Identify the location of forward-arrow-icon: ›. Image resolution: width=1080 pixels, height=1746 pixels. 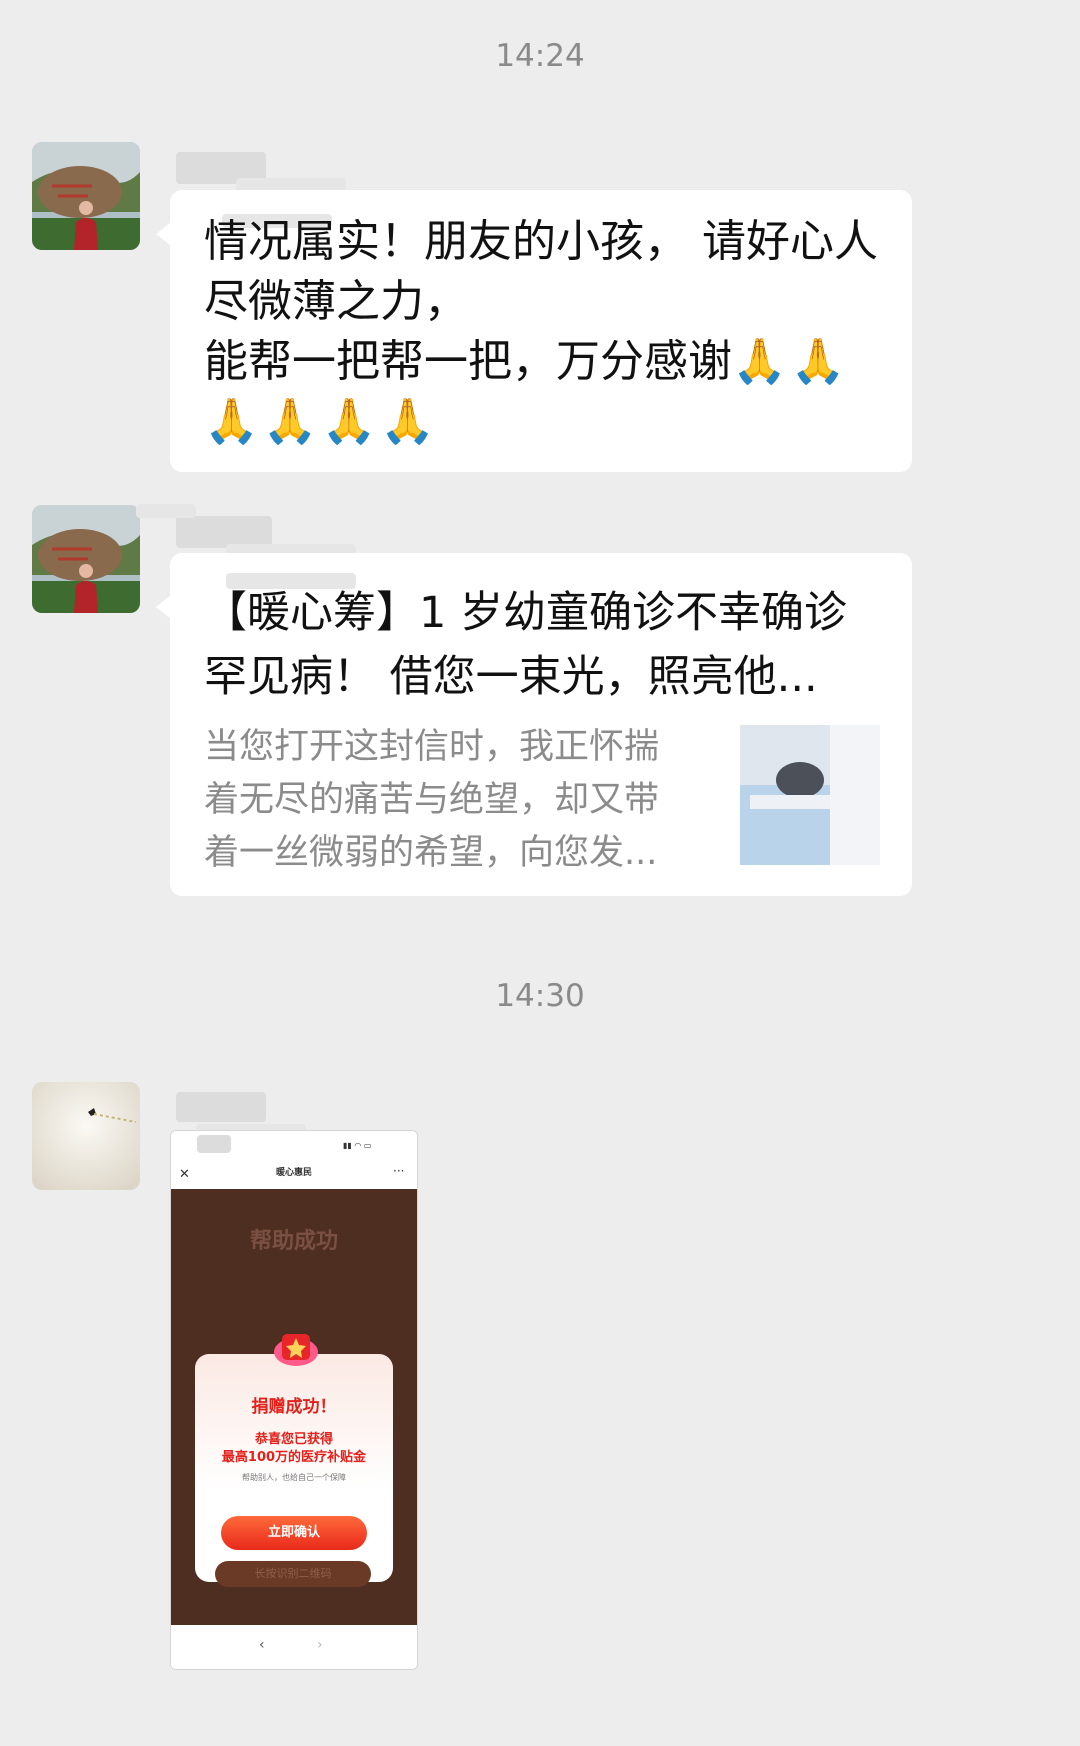
(320, 1645).